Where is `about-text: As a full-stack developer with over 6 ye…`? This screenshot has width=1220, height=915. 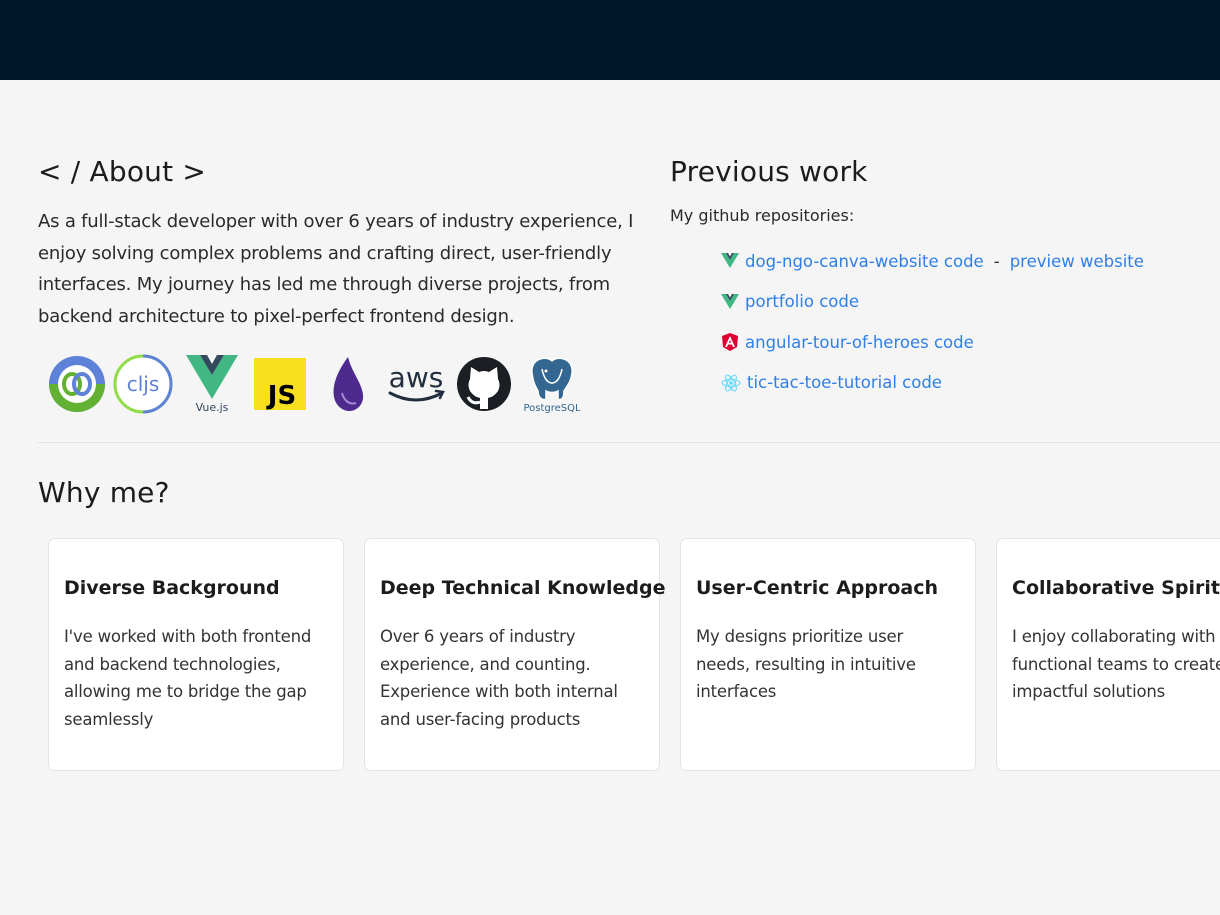
about-text: As a full-stack developer with over 6 ye… is located at coordinates (336, 269).